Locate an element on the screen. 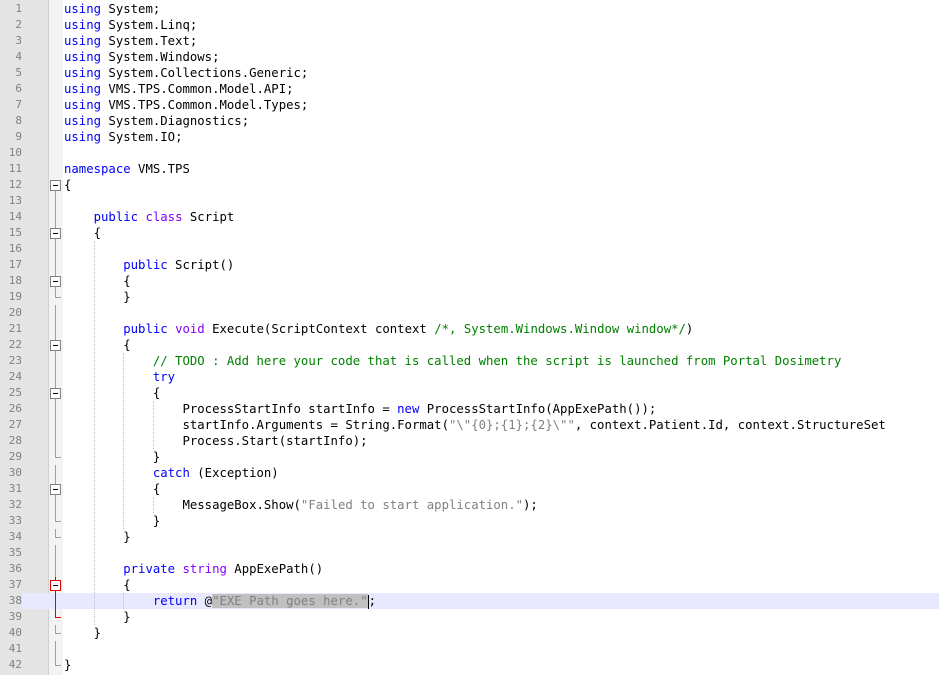 The width and height of the screenshot is (939, 675). code-token: ); is located at coordinates (530, 505).